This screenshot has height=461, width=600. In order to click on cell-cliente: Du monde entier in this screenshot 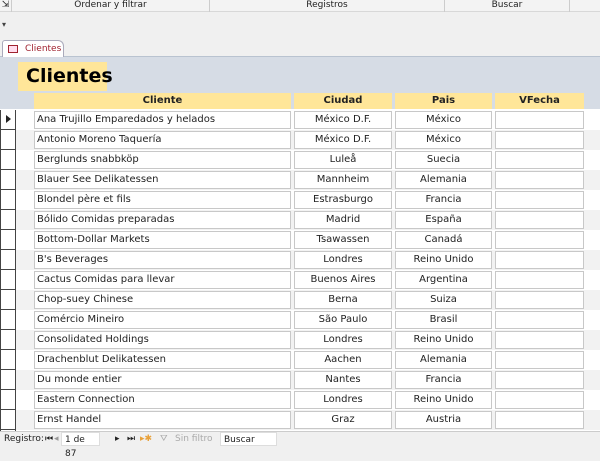, I will do `click(162, 380)`.